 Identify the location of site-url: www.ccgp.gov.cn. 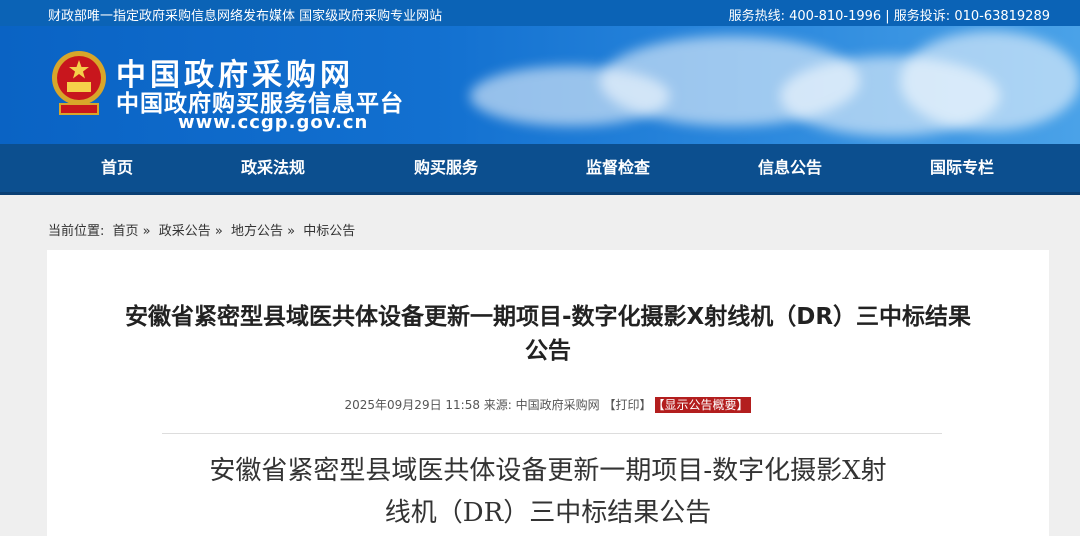
(273, 122).